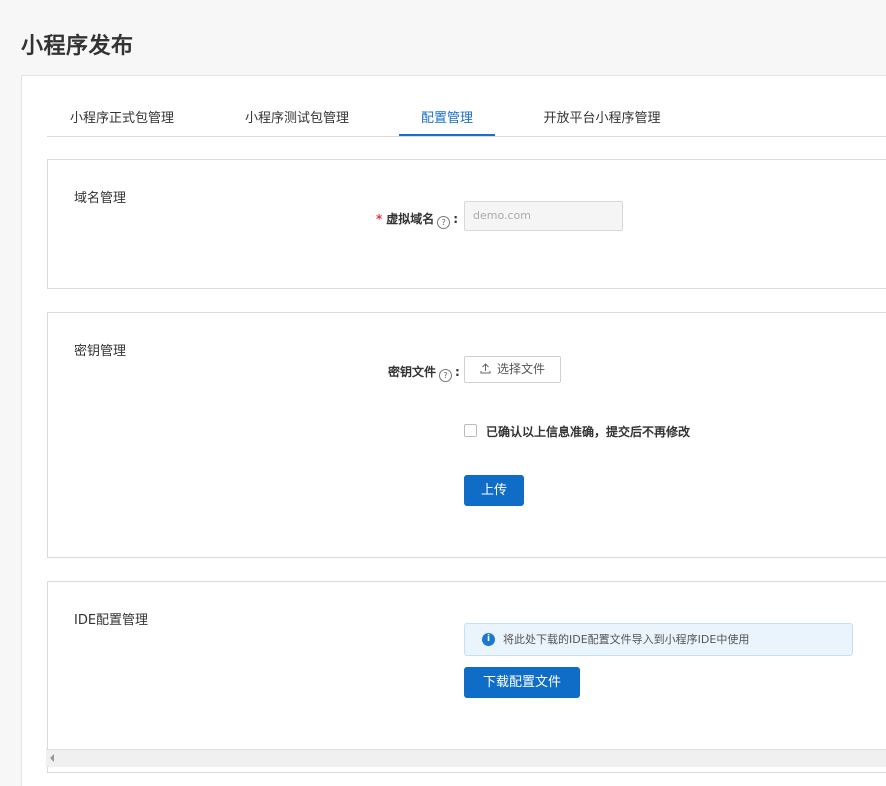  I want to click on confirm-checkbox, so click(470, 430).